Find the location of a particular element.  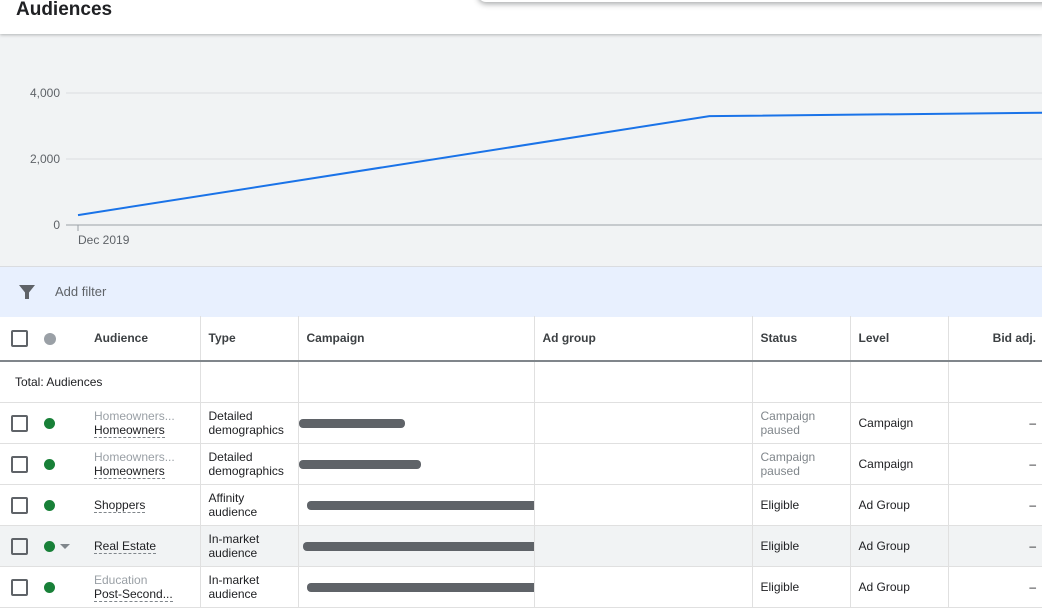

status-dot-icon is located at coordinates (50, 338).